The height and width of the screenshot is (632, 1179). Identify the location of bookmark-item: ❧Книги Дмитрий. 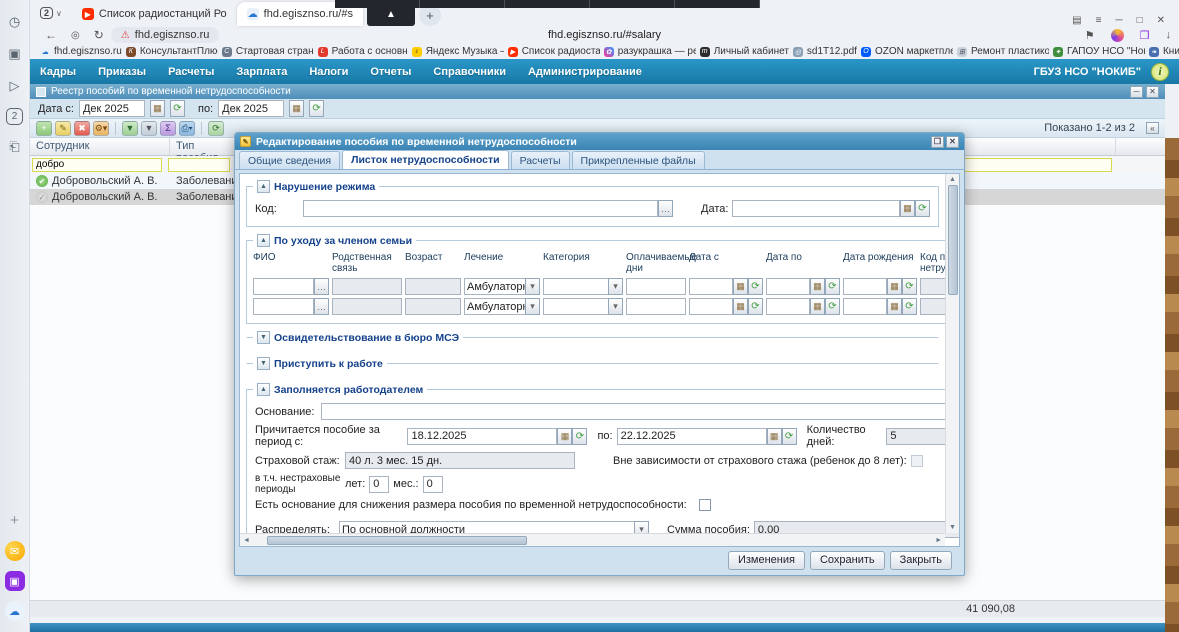
(1163, 51).